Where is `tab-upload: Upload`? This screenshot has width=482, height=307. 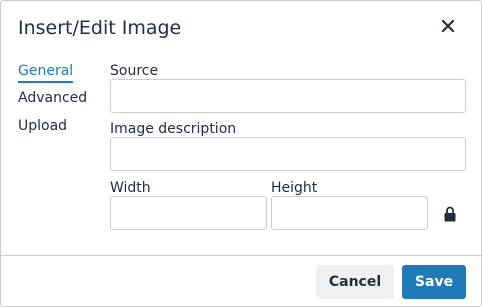
tab-upload: Upload is located at coordinates (42, 126).